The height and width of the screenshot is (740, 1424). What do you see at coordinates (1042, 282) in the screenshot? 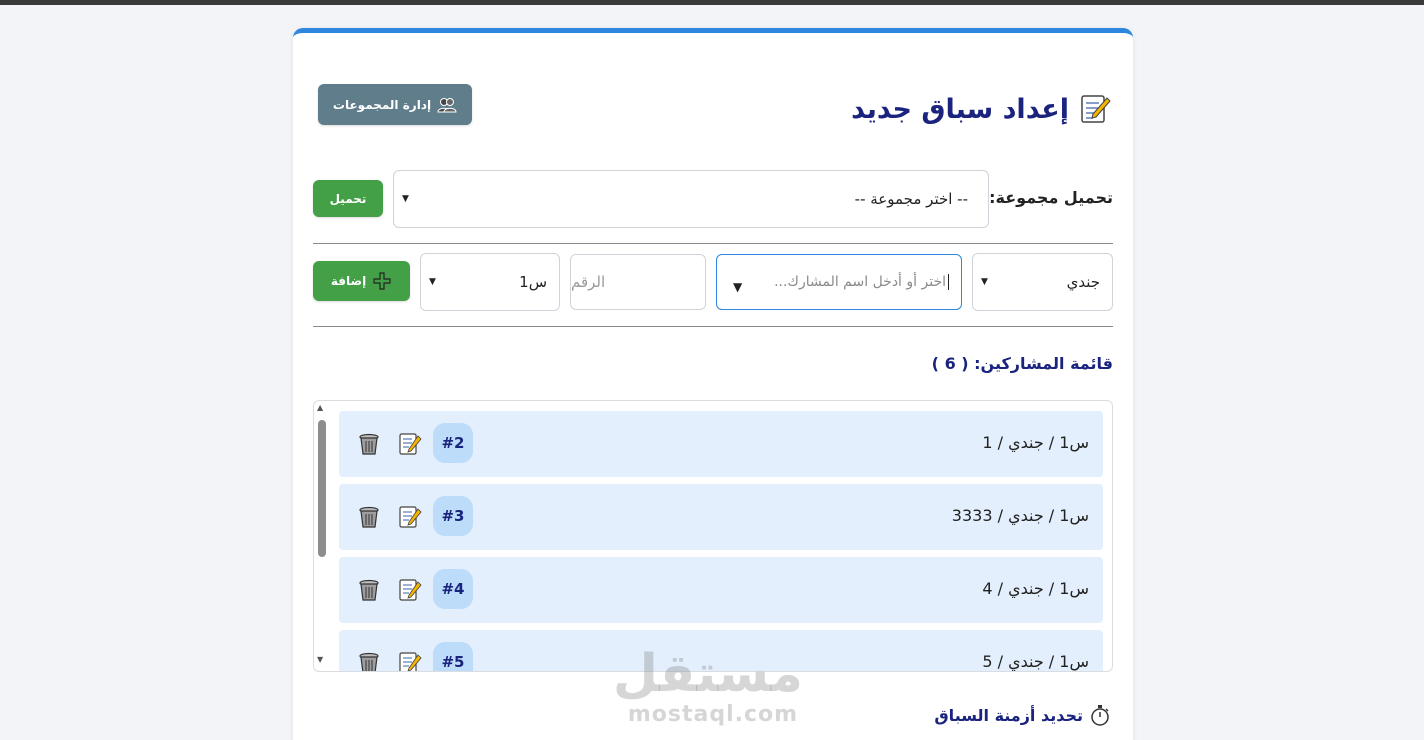
I see `rank-select: ▼ جندي` at bounding box center [1042, 282].